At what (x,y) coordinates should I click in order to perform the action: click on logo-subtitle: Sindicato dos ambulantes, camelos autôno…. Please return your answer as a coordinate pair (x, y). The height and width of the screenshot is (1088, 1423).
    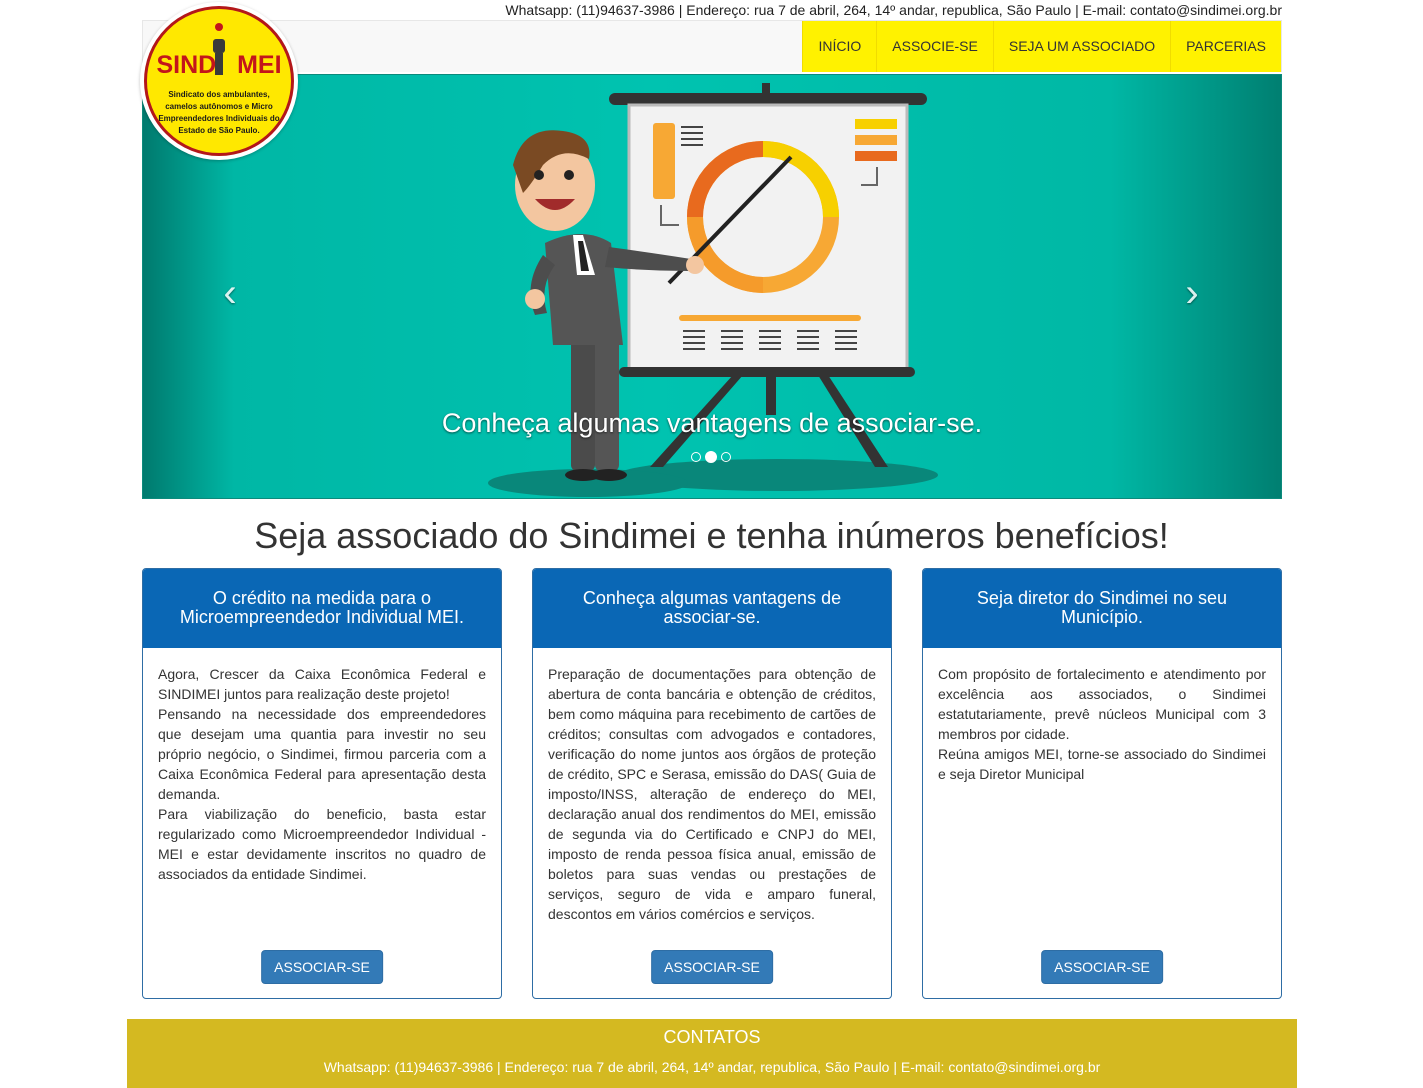
    Looking at the image, I should click on (219, 112).